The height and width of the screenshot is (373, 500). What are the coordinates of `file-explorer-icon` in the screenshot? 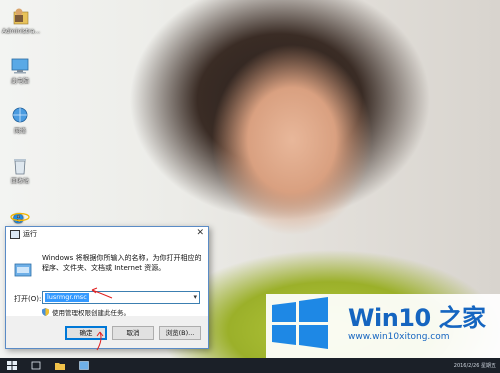 It's located at (60, 365).